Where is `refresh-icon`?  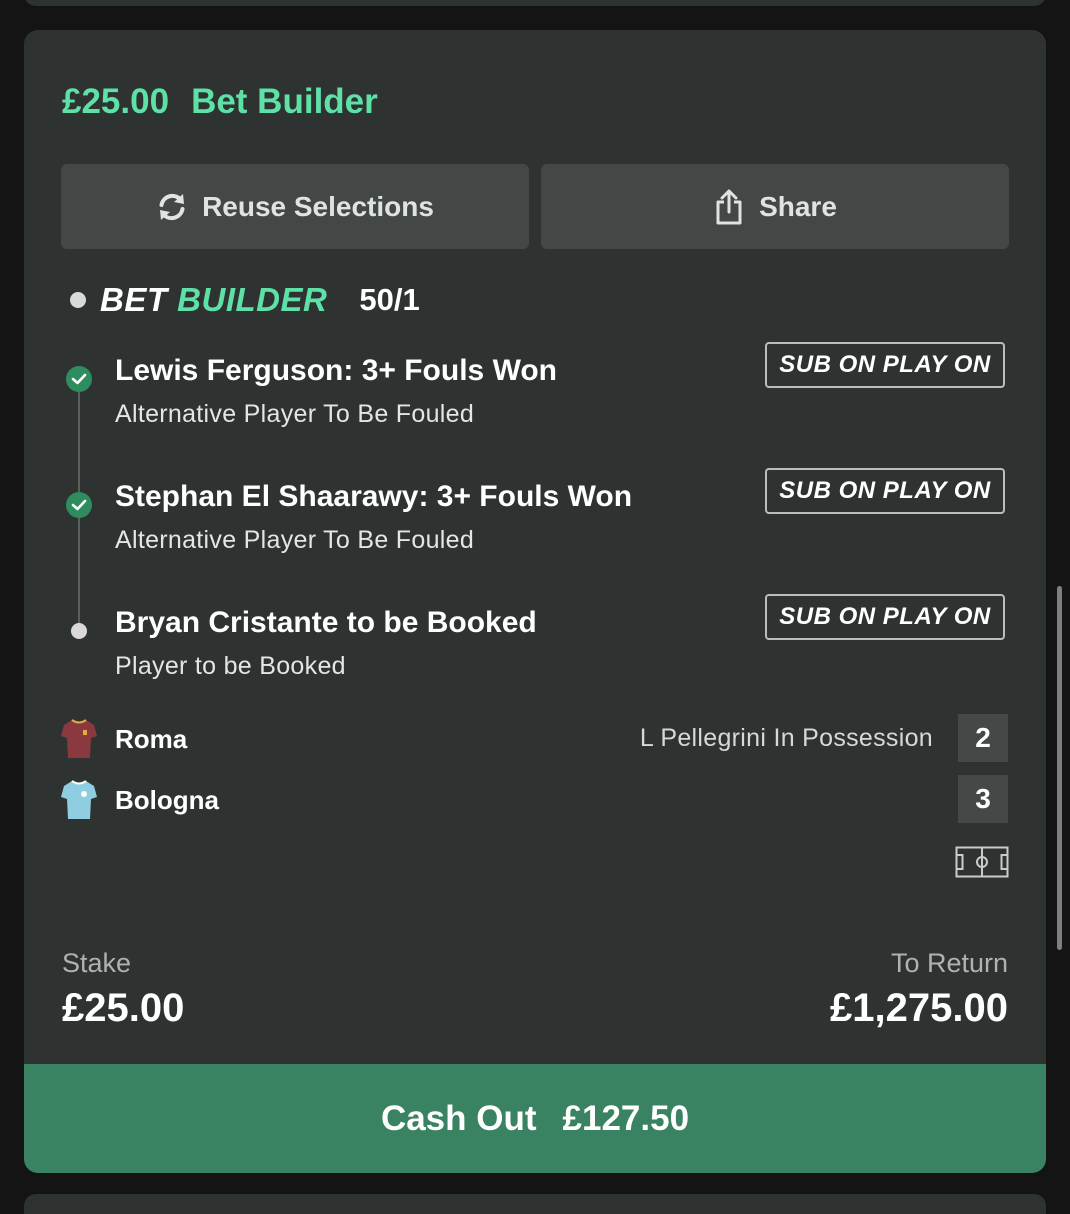
refresh-icon is located at coordinates (172, 206).